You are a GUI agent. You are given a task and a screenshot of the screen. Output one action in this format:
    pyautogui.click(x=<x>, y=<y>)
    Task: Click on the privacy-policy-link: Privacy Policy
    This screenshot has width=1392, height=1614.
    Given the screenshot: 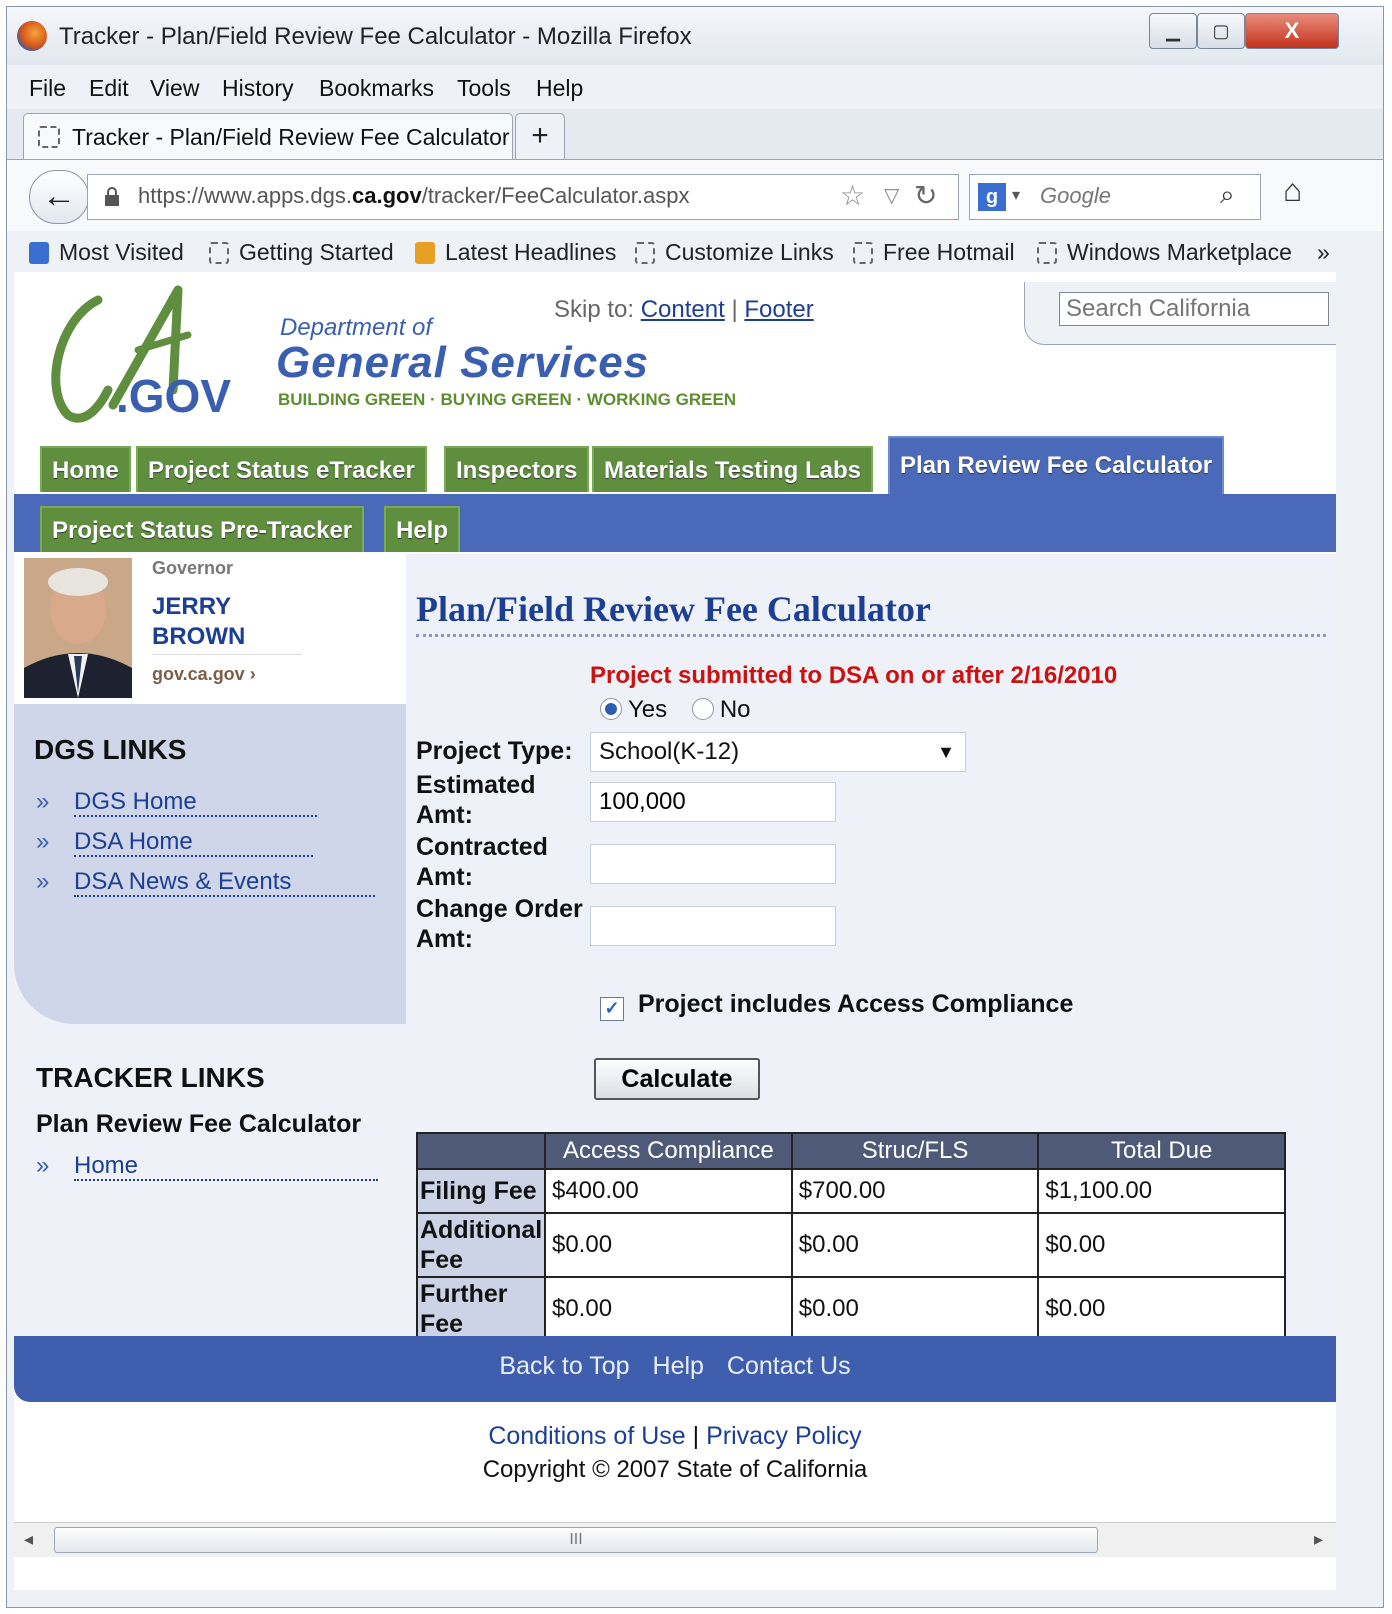 What is the action you would take?
    pyautogui.click(x=784, y=1436)
    